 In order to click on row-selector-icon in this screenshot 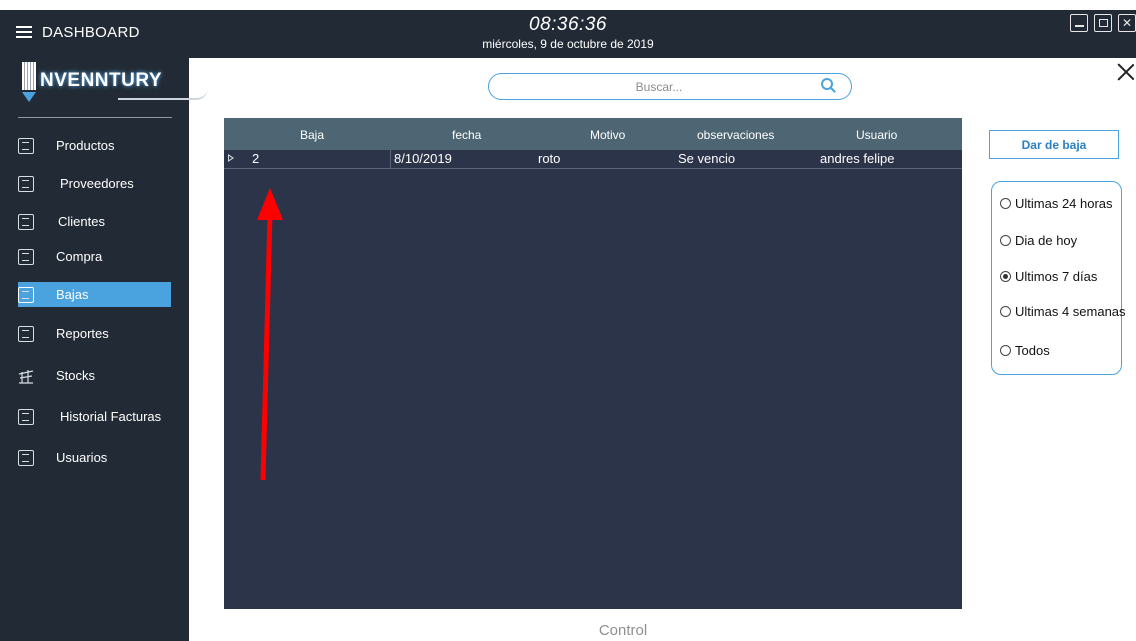, I will do `click(231, 158)`.